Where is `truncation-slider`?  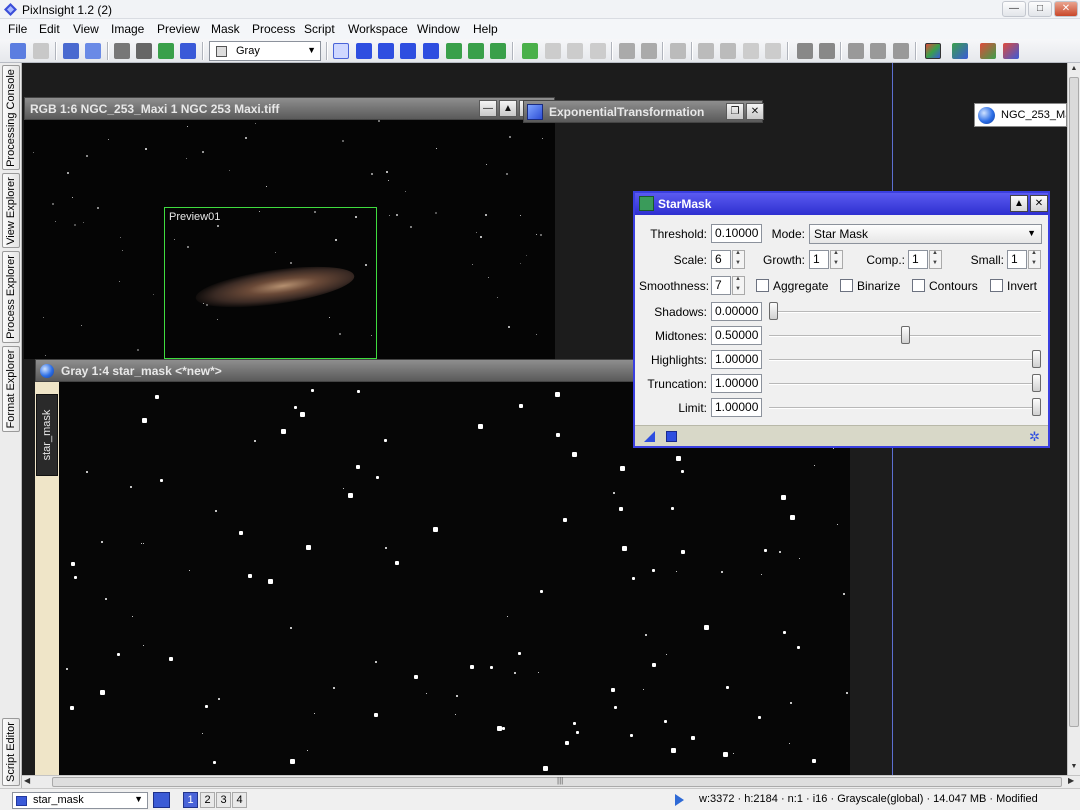 truncation-slider is located at coordinates (1036, 383).